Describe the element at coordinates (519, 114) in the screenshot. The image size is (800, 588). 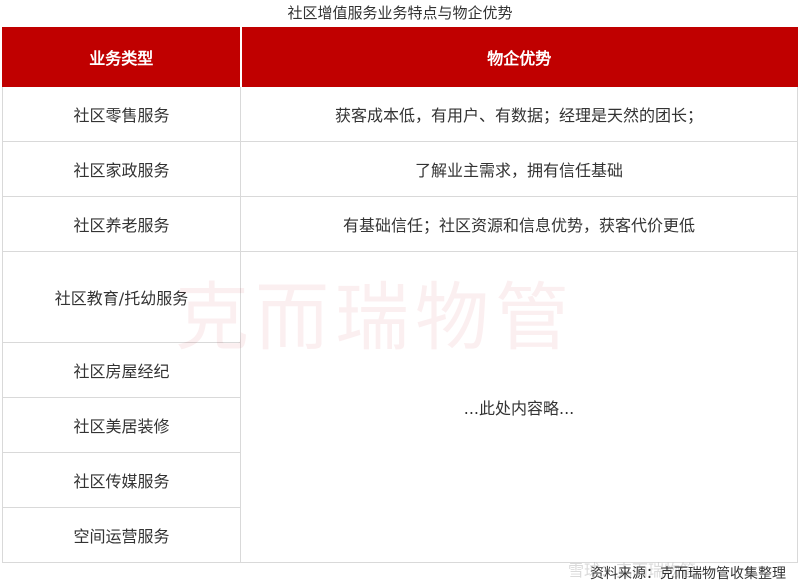
I see `cell-advantage: 获客成本低，有用户、有数据；经理是天然的团长；` at that location.